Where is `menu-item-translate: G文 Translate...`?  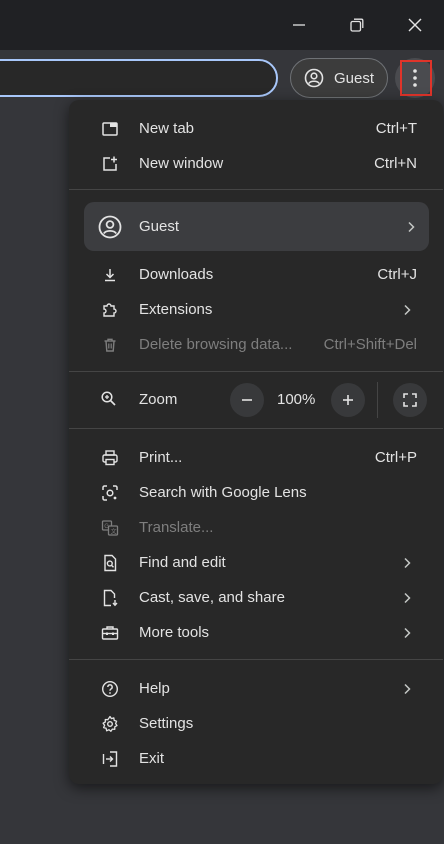
menu-item-translate: G文 Translate... is located at coordinates (256, 527).